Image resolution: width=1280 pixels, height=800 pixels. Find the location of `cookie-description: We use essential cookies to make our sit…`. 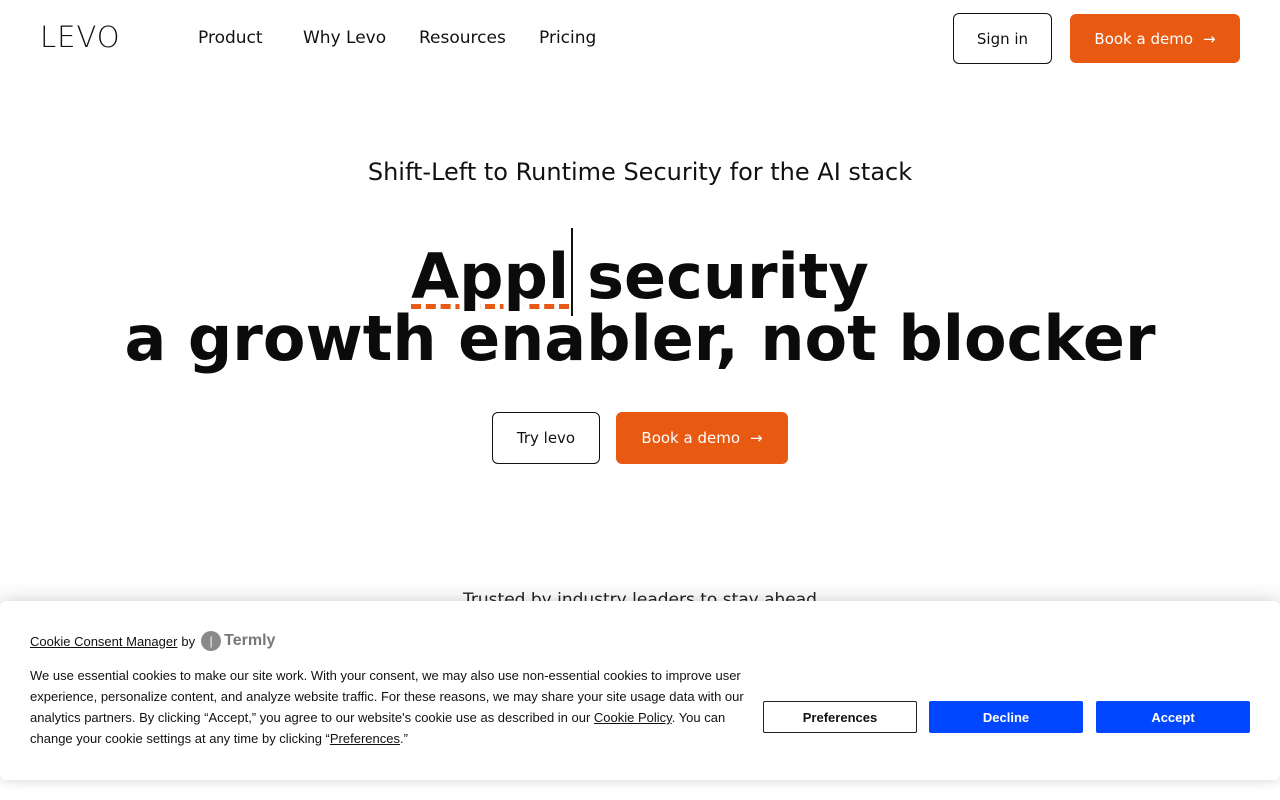

cookie-description: We use essential cookies to make our sit… is located at coordinates (390, 707).